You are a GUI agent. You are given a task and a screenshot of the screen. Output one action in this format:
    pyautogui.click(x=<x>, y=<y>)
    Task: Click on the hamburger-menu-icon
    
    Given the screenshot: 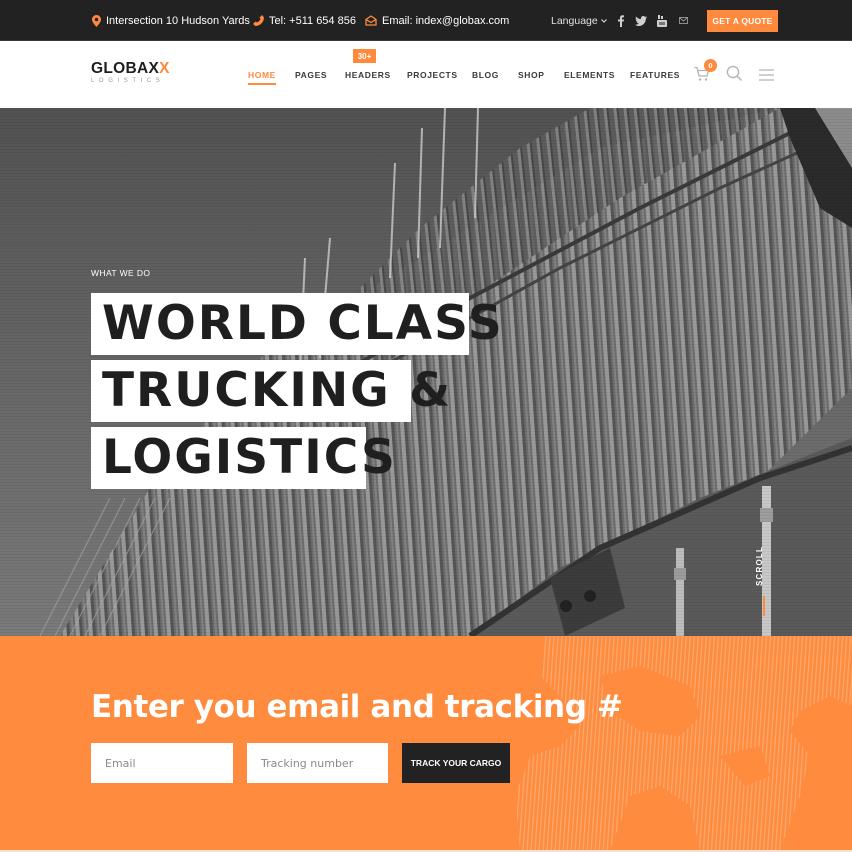 What is the action you would take?
    pyautogui.click(x=766, y=75)
    